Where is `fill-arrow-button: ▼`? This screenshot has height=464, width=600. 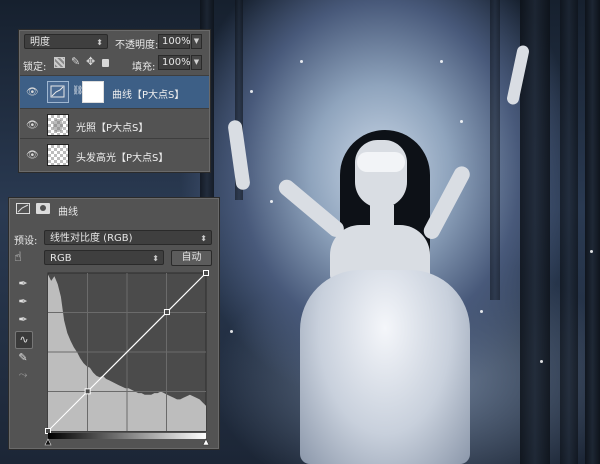
fill-arrow-button: ▼ is located at coordinates (196, 62).